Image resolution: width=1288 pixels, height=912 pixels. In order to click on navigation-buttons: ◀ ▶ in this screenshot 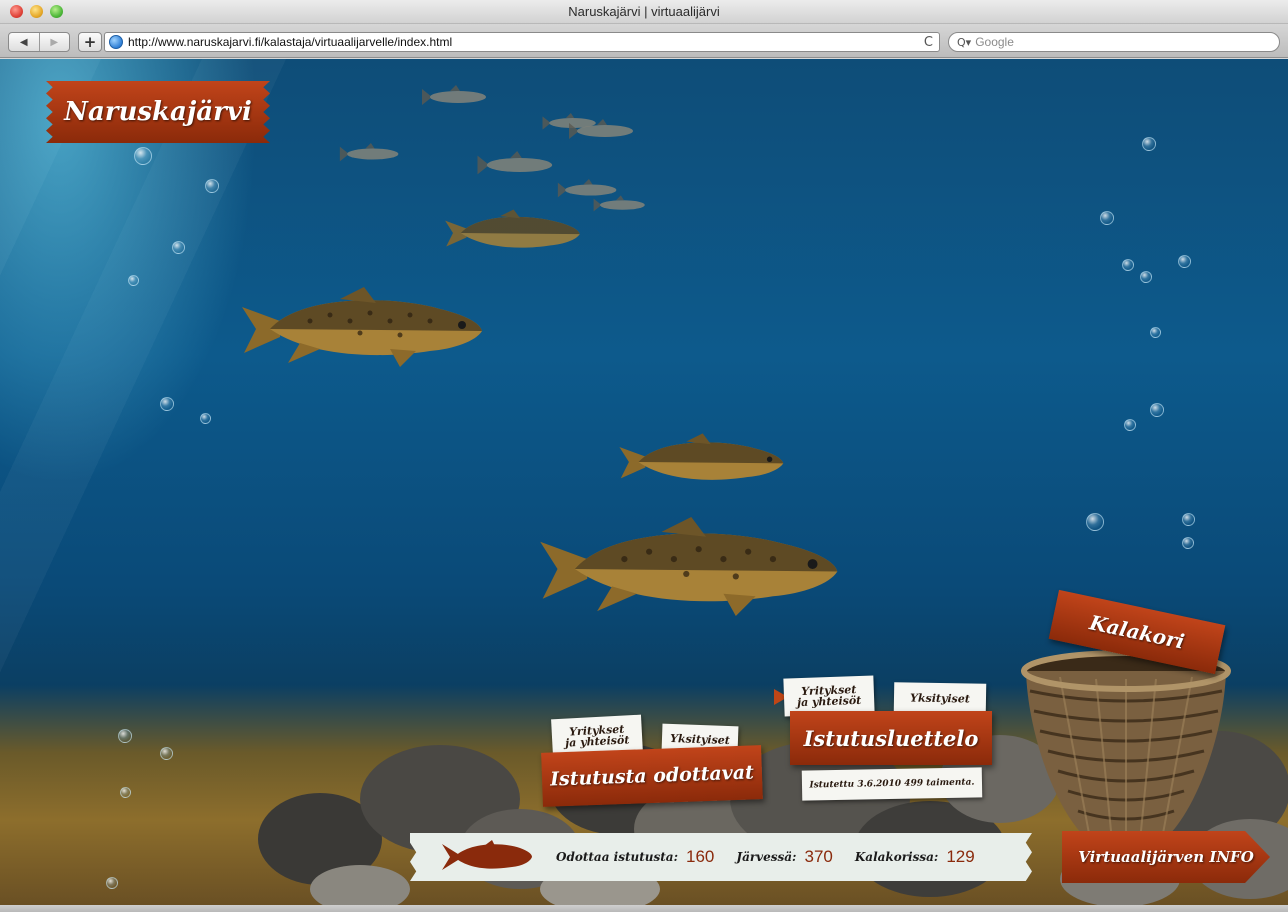, I will do `click(39, 42)`.